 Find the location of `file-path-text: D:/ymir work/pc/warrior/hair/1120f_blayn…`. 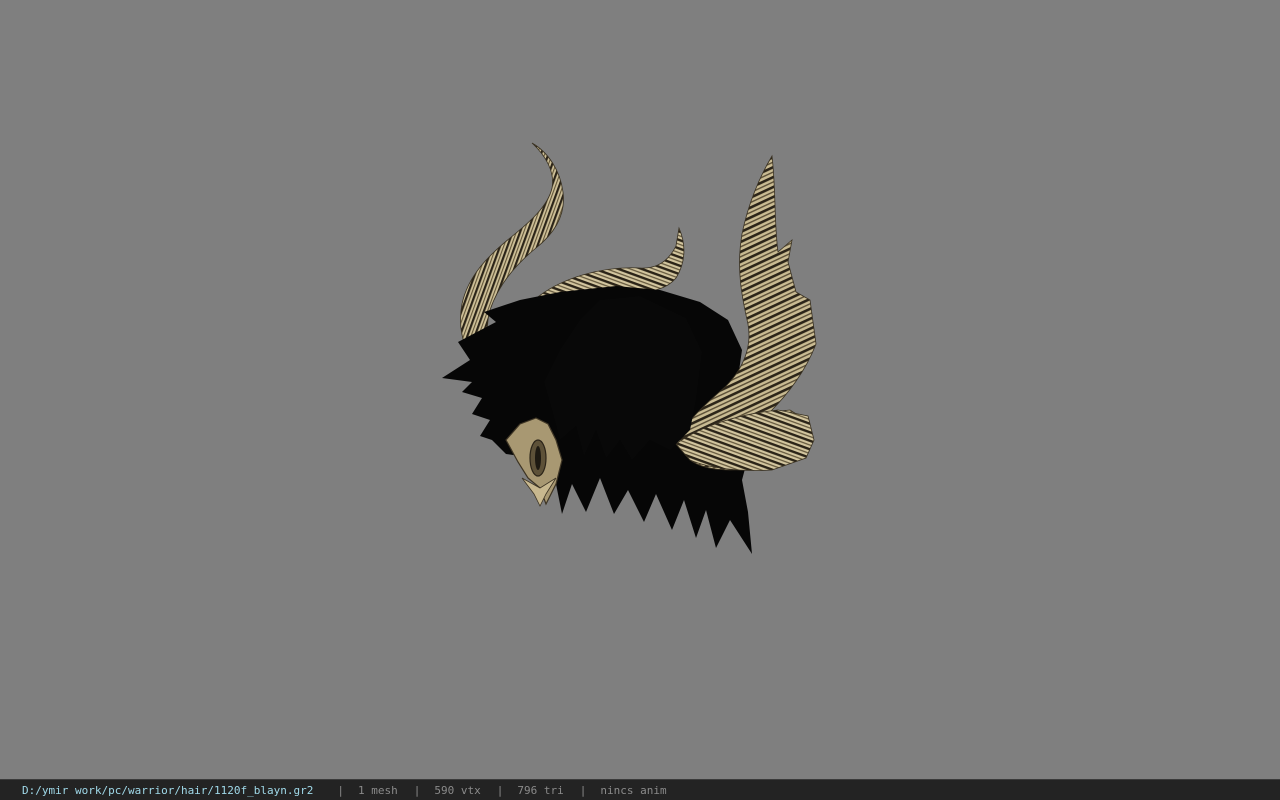

file-path-text: D:/ymir work/pc/warrior/hair/1120f_blayn… is located at coordinates (168, 790).